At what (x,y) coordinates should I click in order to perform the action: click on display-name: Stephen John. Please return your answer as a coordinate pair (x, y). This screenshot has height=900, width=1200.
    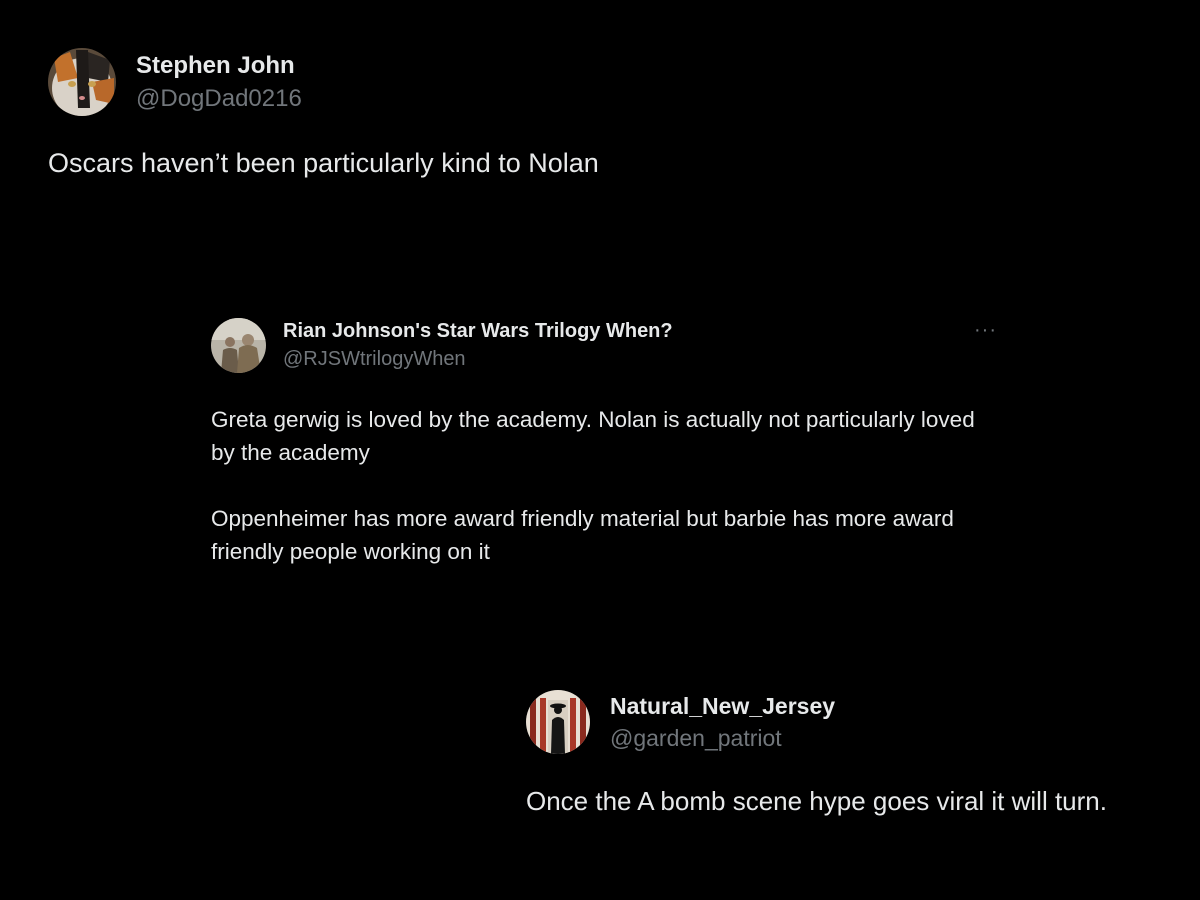
    Looking at the image, I should click on (219, 66).